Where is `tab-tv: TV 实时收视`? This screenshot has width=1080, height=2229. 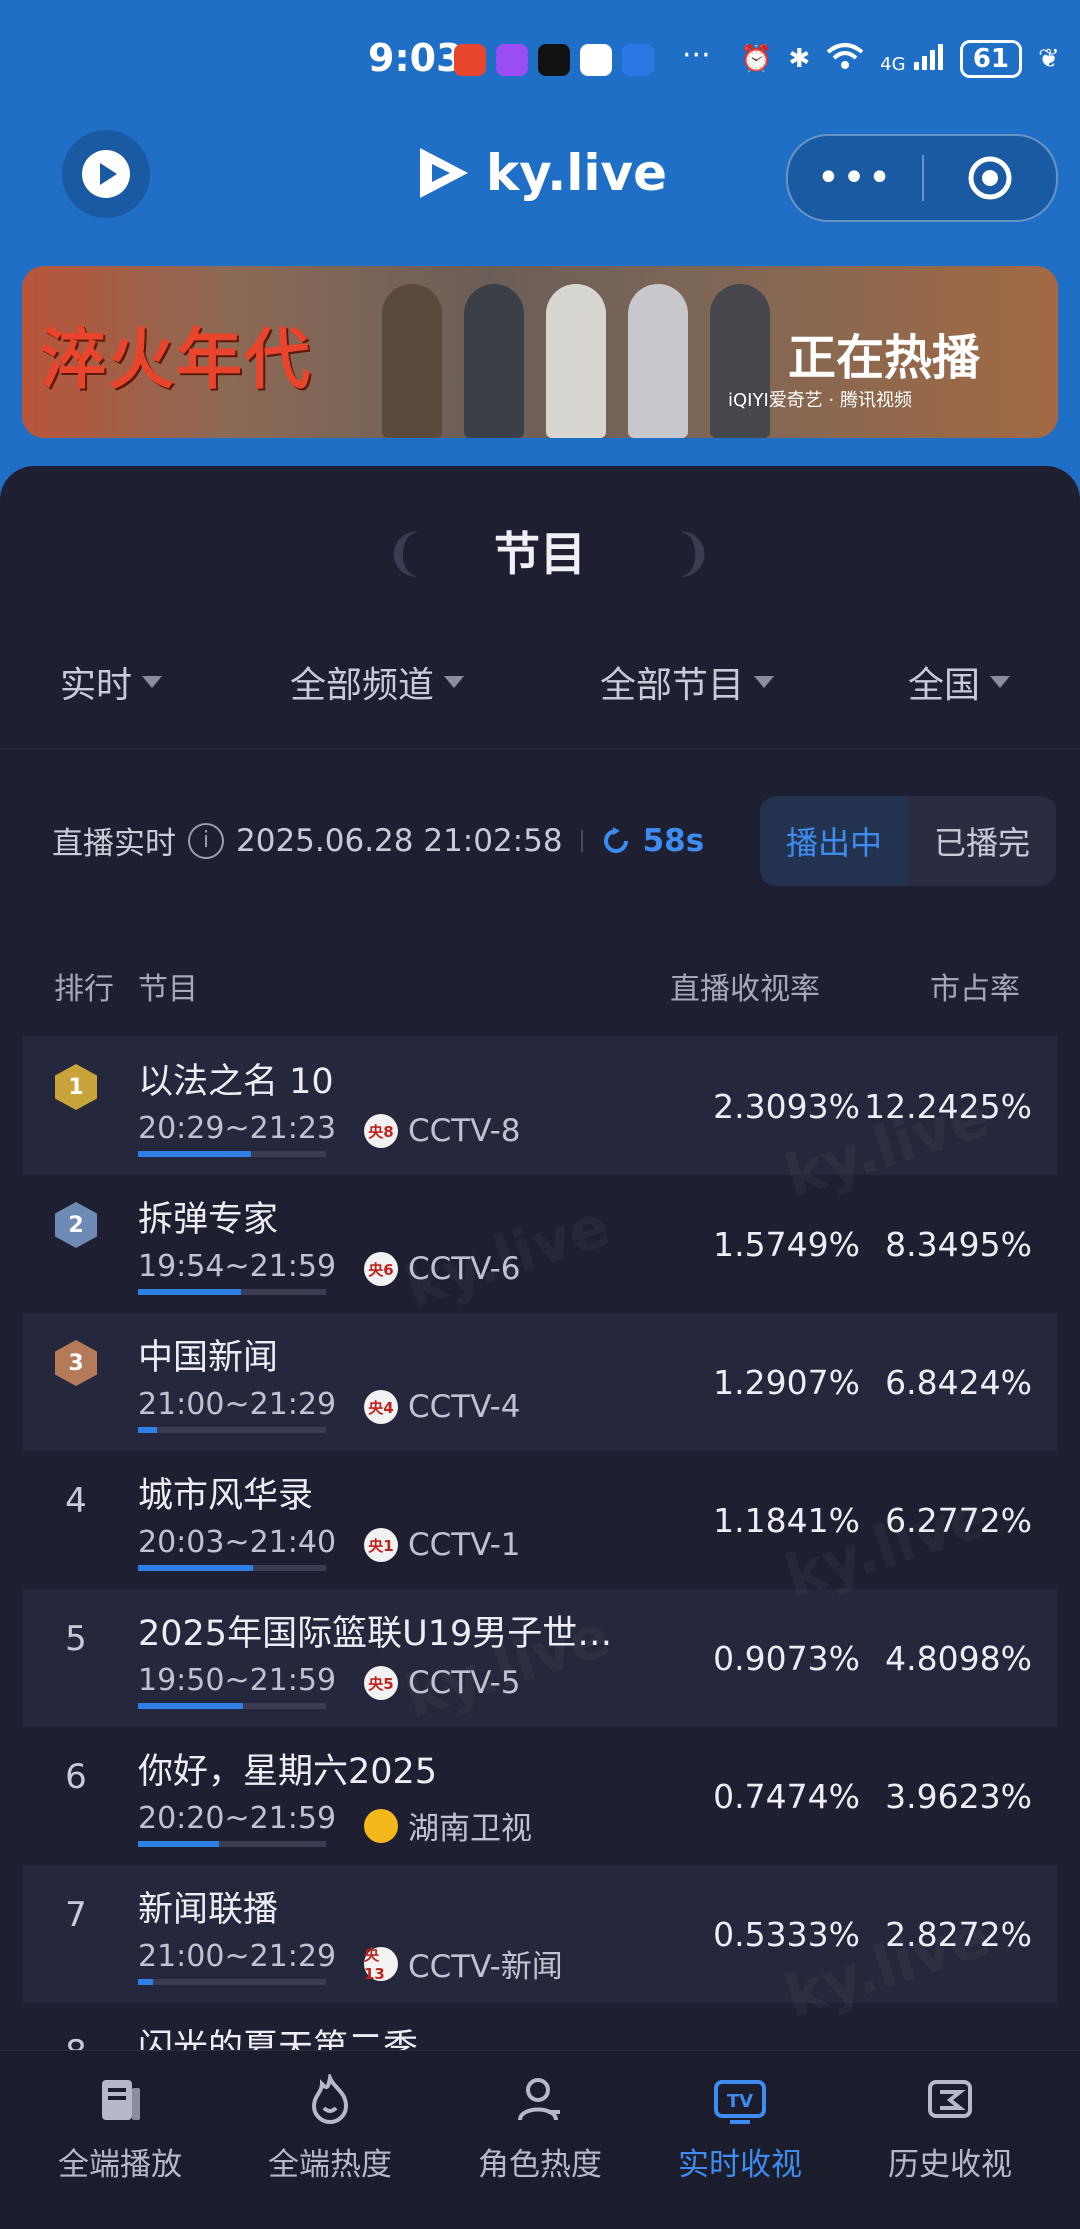 tab-tv: TV 实时收视 is located at coordinates (740, 2127).